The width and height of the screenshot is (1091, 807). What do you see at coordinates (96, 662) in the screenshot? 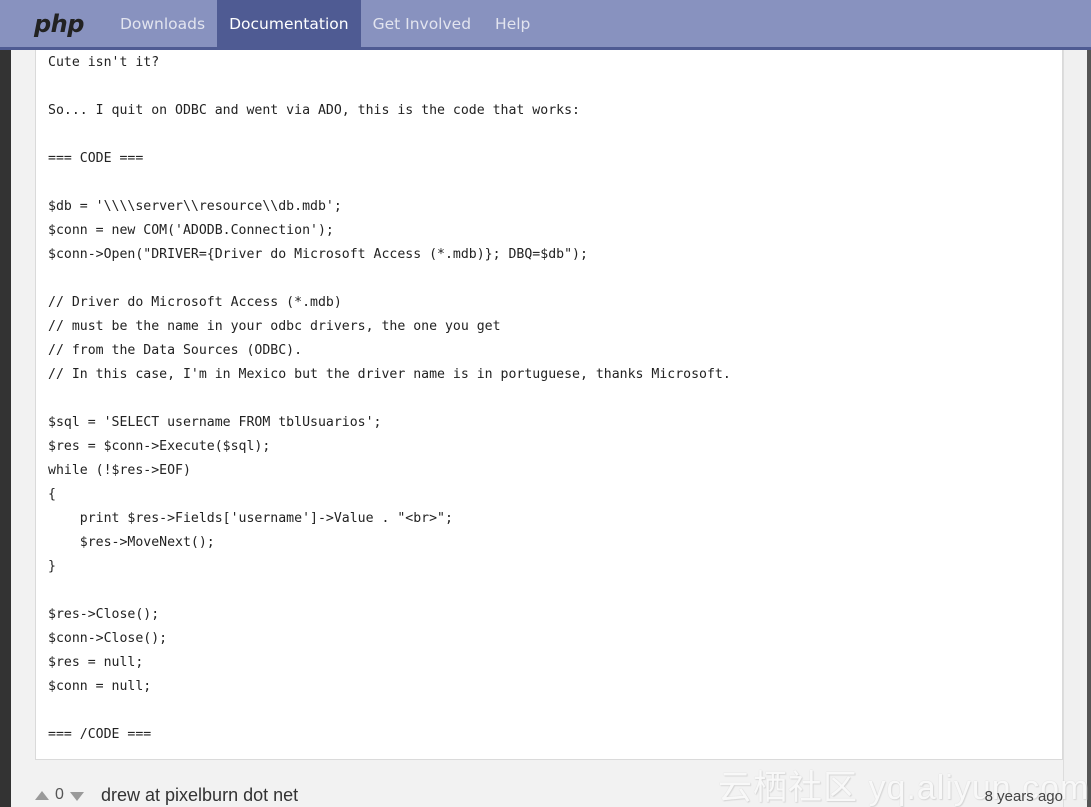
I see `code-line: $res = null;` at bounding box center [96, 662].